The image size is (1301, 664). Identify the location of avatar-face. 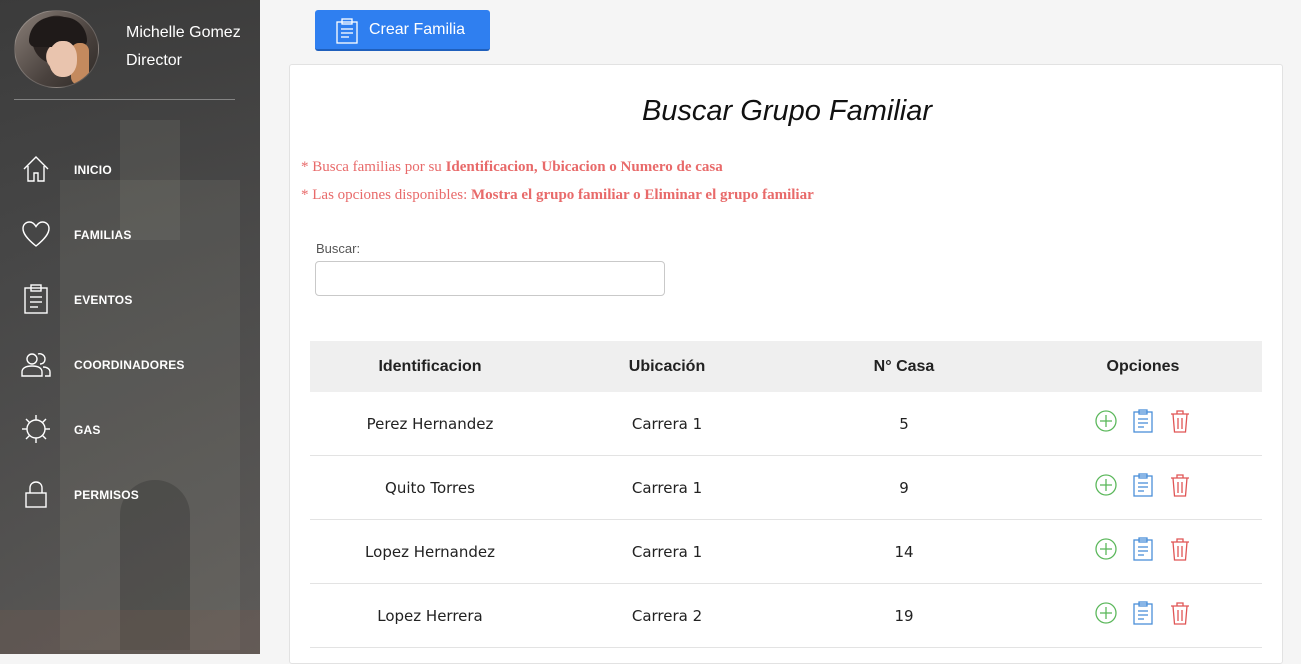
(63, 59).